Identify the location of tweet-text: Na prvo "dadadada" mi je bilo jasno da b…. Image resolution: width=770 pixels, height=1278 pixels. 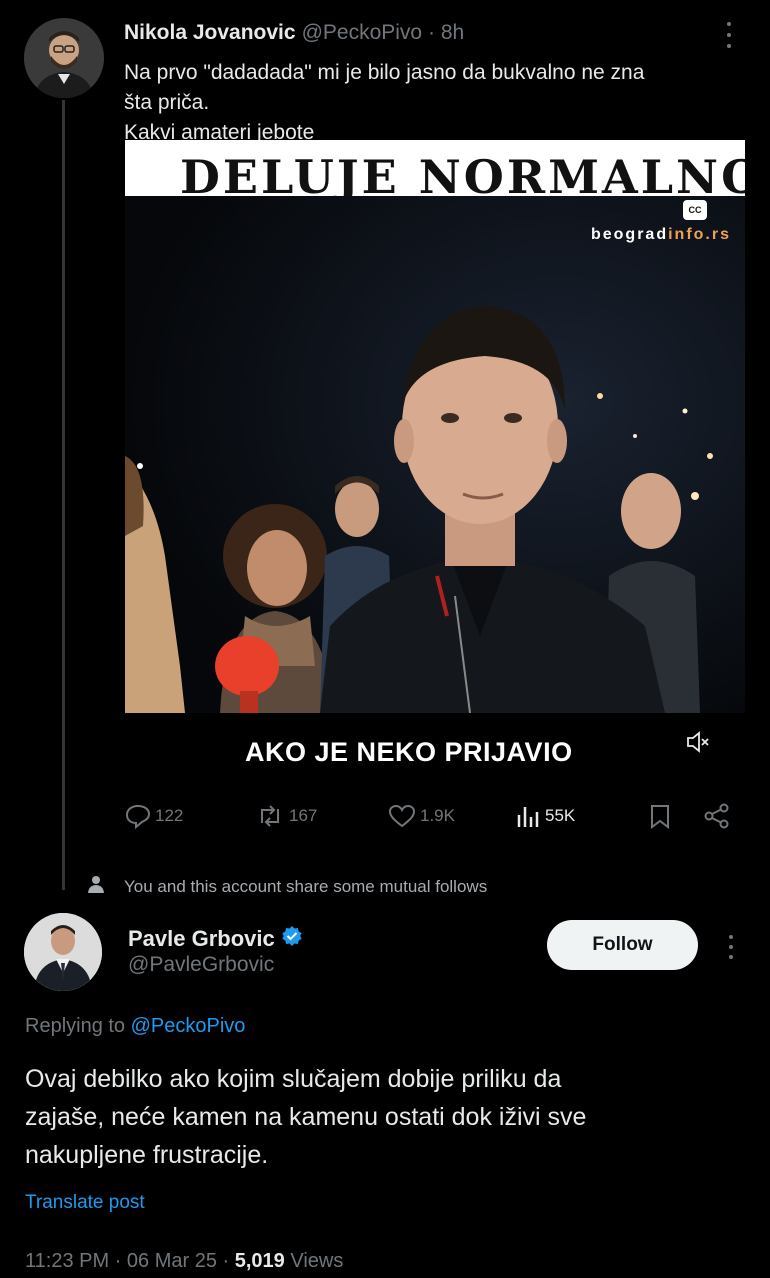
(424, 103).